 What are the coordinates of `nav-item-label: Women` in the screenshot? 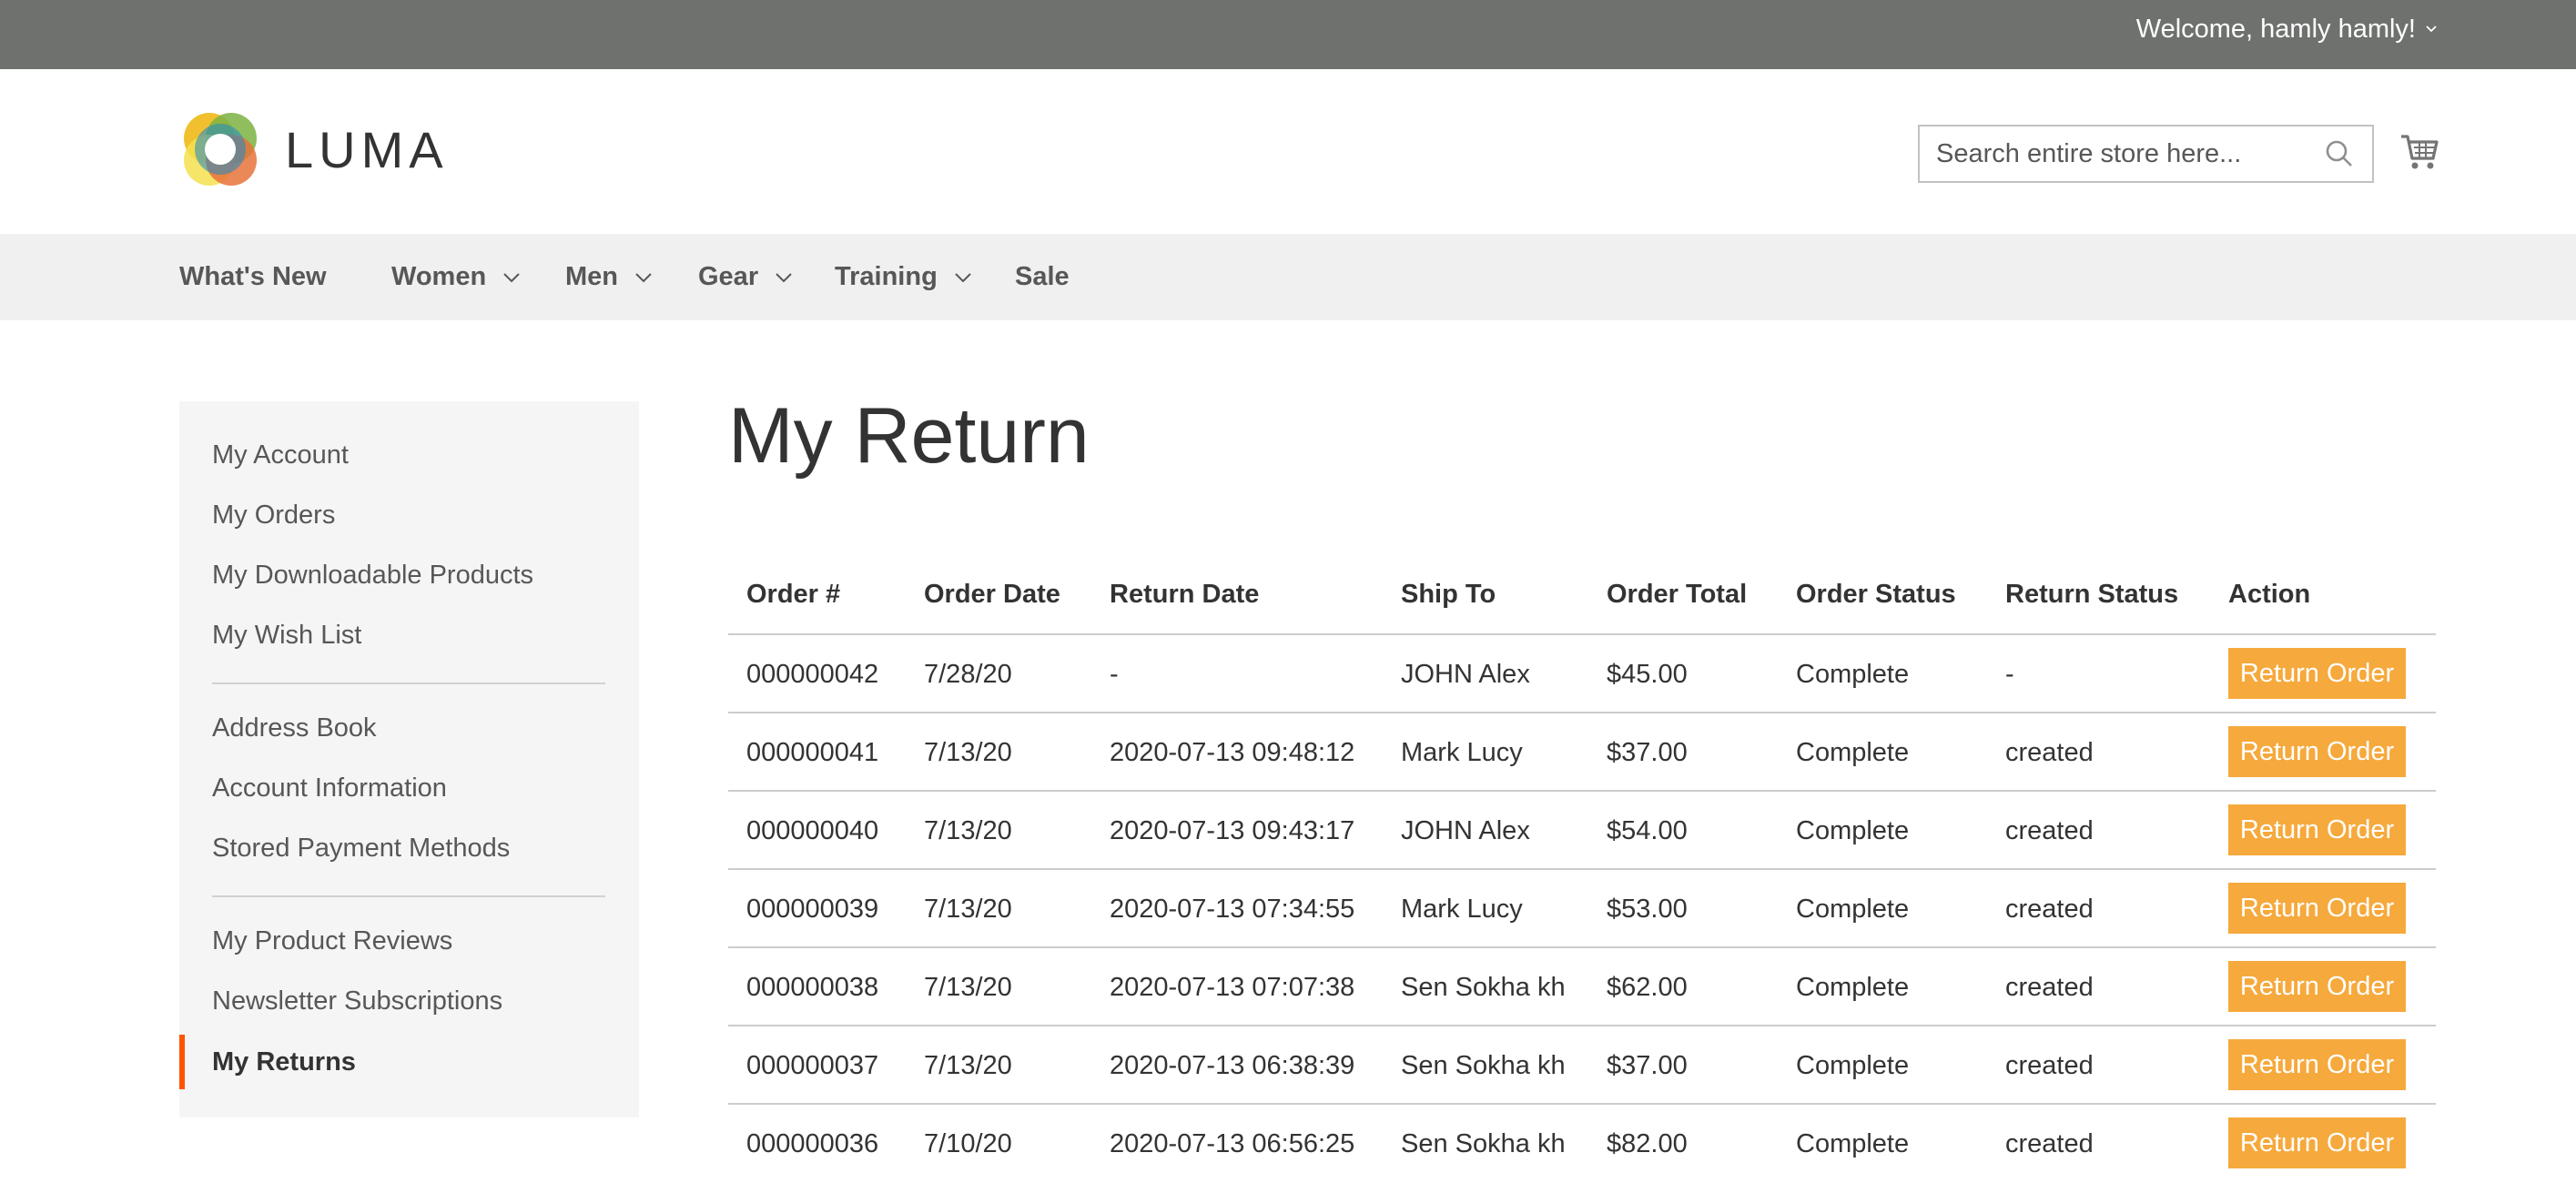 It's located at (439, 277).